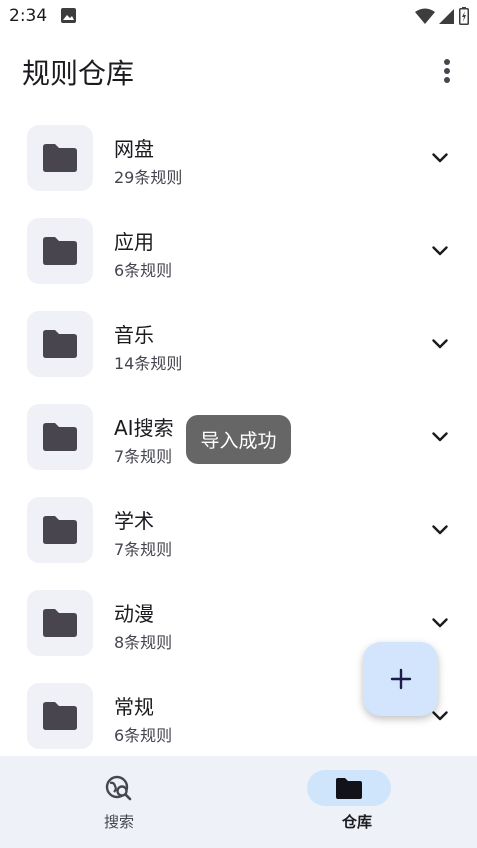 This screenshot has height=848, width=477. I want to click on travel-explore-icon, so click(118, 788).